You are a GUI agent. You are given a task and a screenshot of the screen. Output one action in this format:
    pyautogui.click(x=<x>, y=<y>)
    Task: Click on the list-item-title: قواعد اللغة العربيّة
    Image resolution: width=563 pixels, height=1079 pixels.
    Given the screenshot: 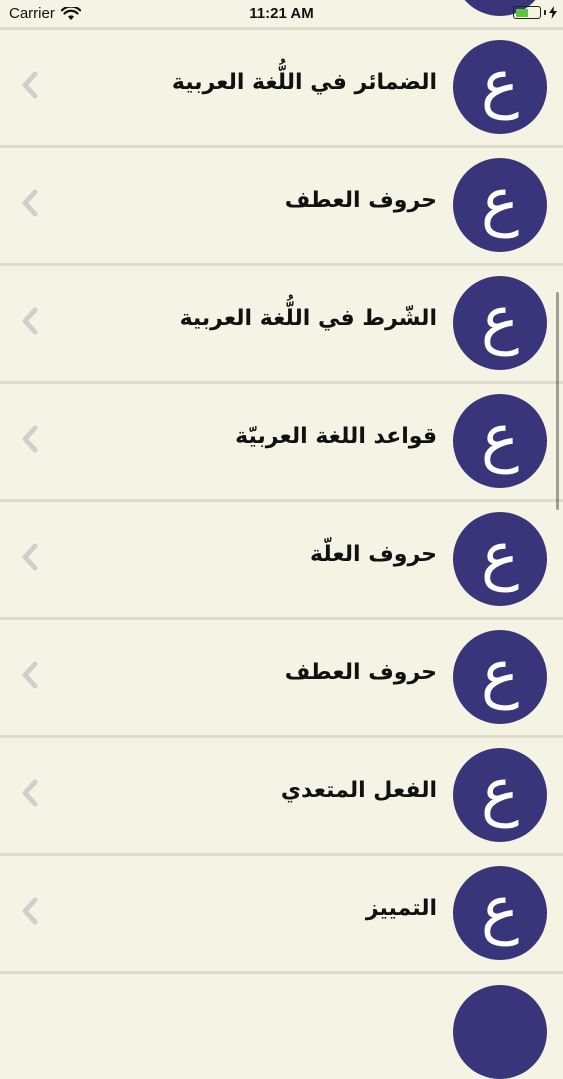 What is the action you would take?
    pyautogui.click(x=336, y=436)
    